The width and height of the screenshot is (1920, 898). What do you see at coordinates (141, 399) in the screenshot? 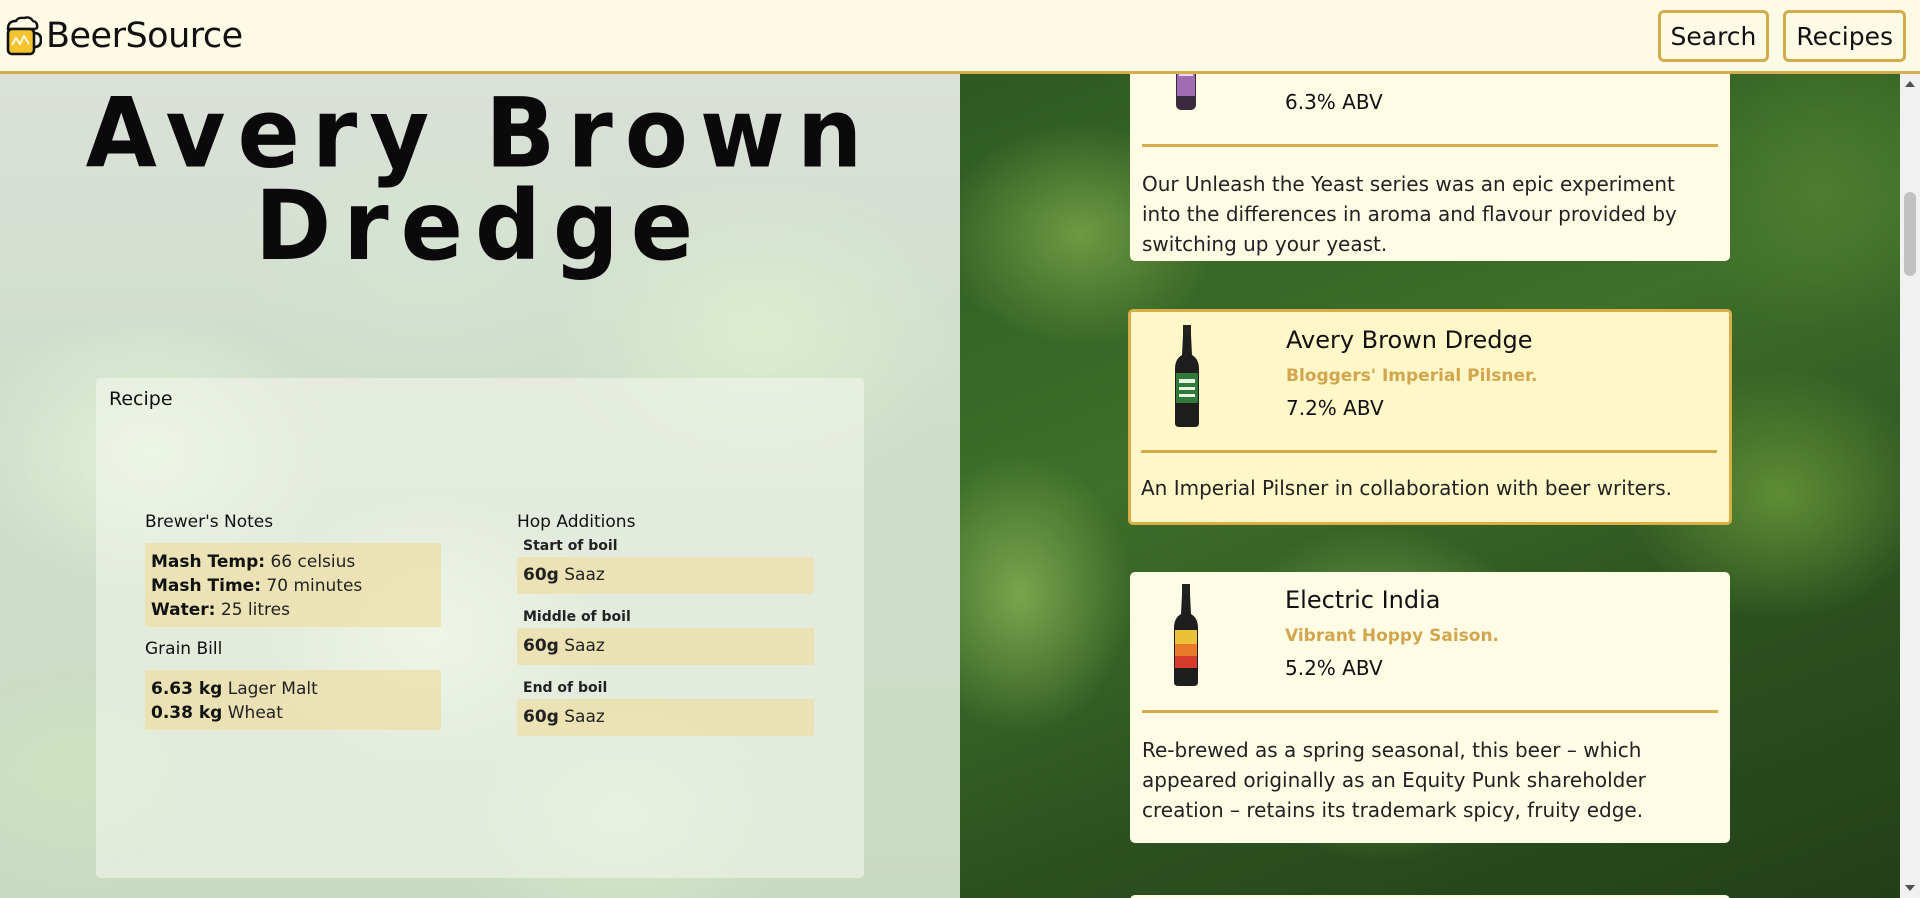
I see `recipe-heading: Recipe` at bounding box center [141, 399].